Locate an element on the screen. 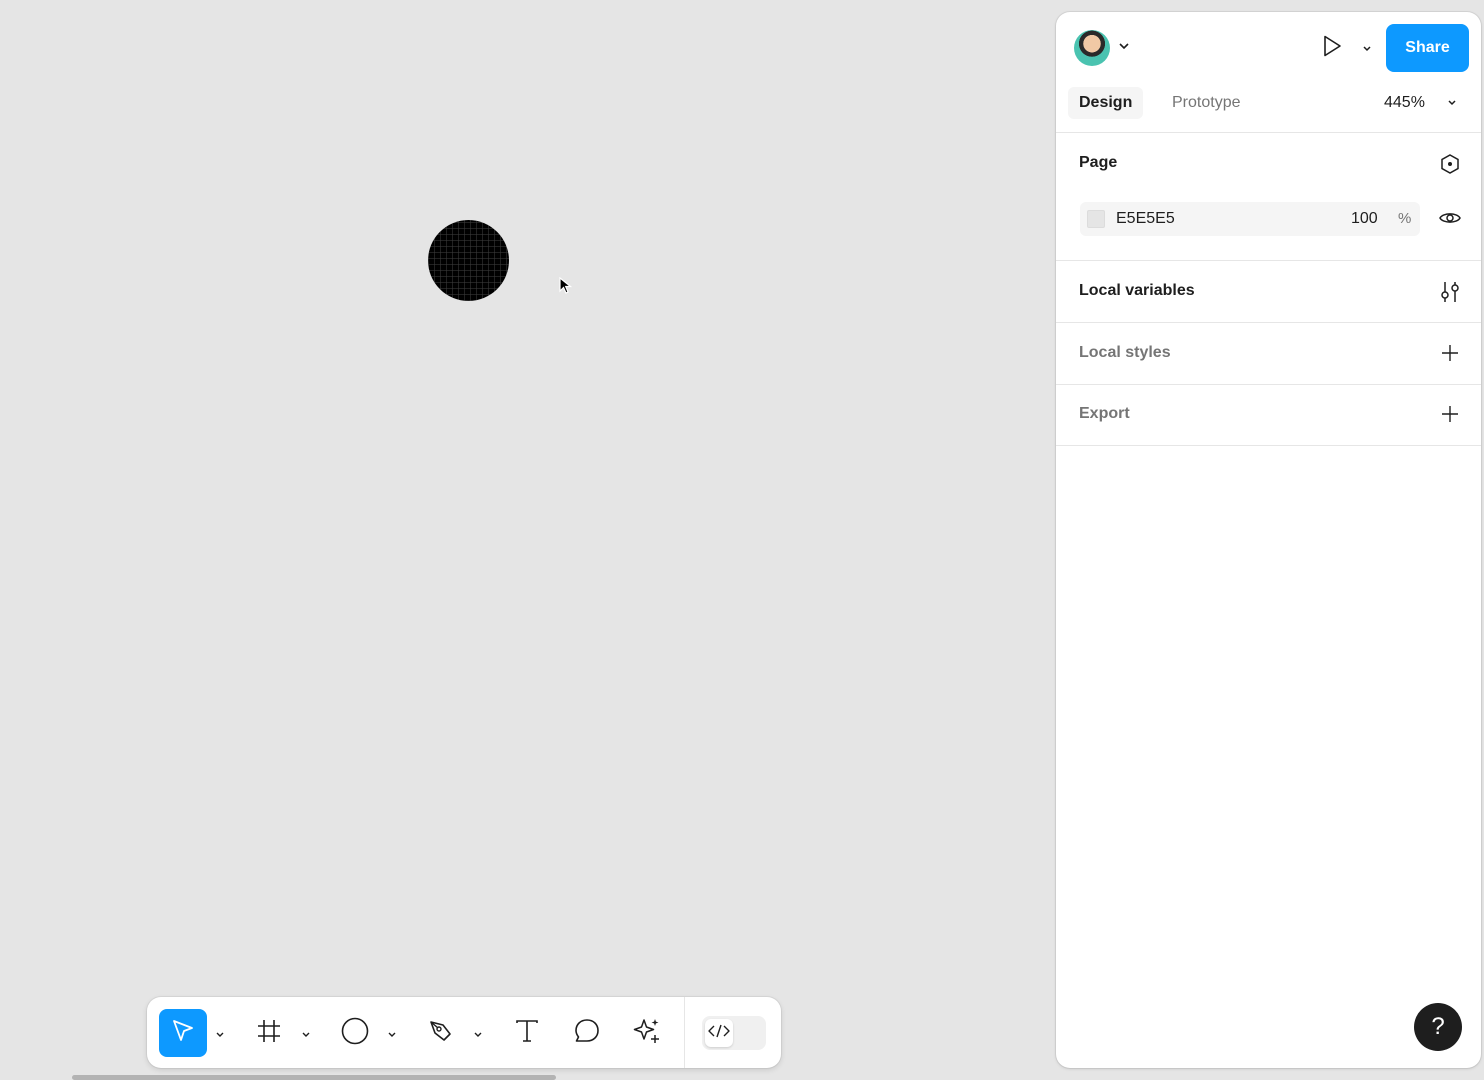  avatar is located at coordinates (1092, 48).